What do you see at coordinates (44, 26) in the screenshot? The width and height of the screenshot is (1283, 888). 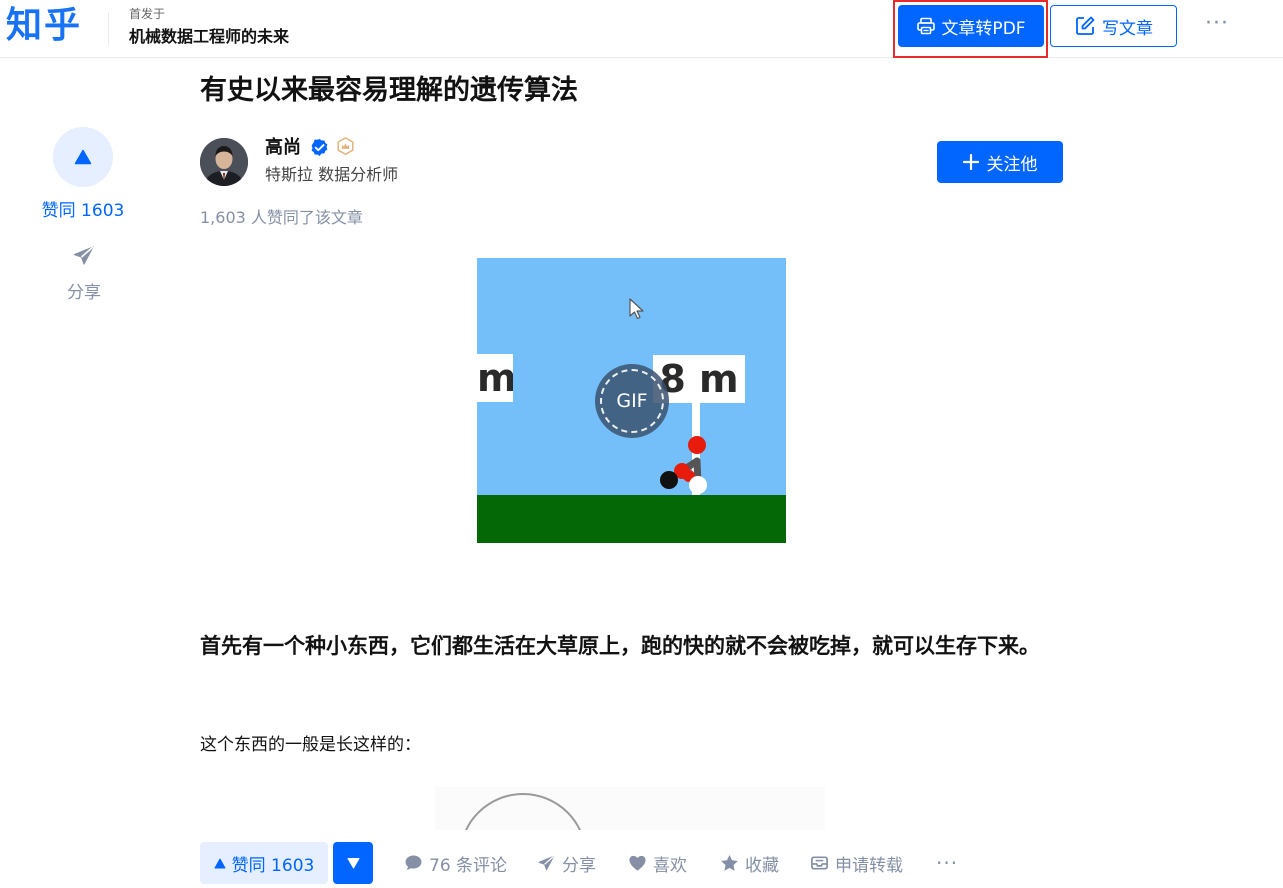 I see `zhihu-logo: 知乎` at bounding box center [44, 26].